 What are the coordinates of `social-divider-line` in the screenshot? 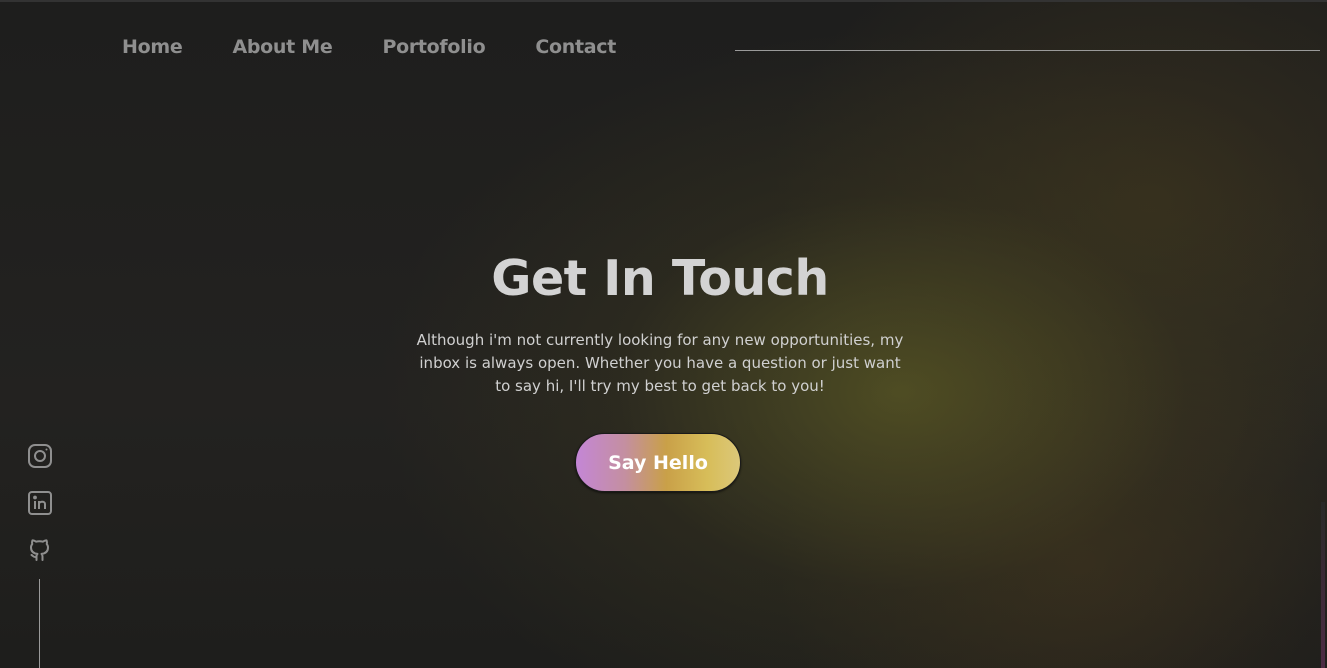 It's located at (39, 623).